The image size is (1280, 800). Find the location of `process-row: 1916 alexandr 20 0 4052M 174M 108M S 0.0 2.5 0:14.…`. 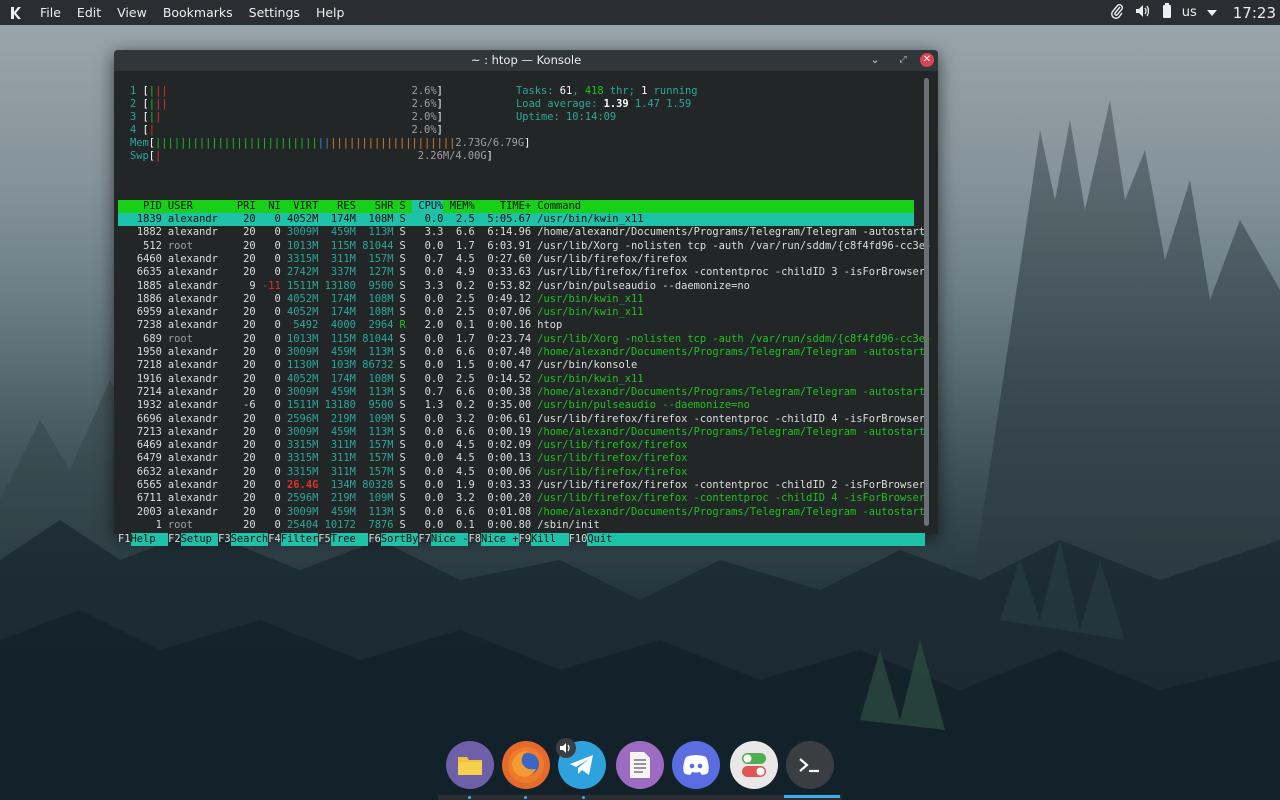

process-row: 1916 alexandr 20 0 4052M 174M 108M S 0.0 2.5 0:14.… is located at coordinates (516, 379).